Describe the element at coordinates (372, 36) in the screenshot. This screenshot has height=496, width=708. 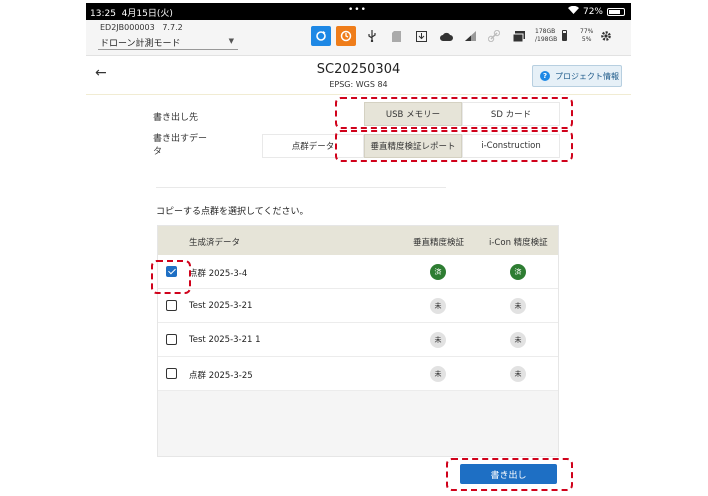
I see `usb-icon` at that location.